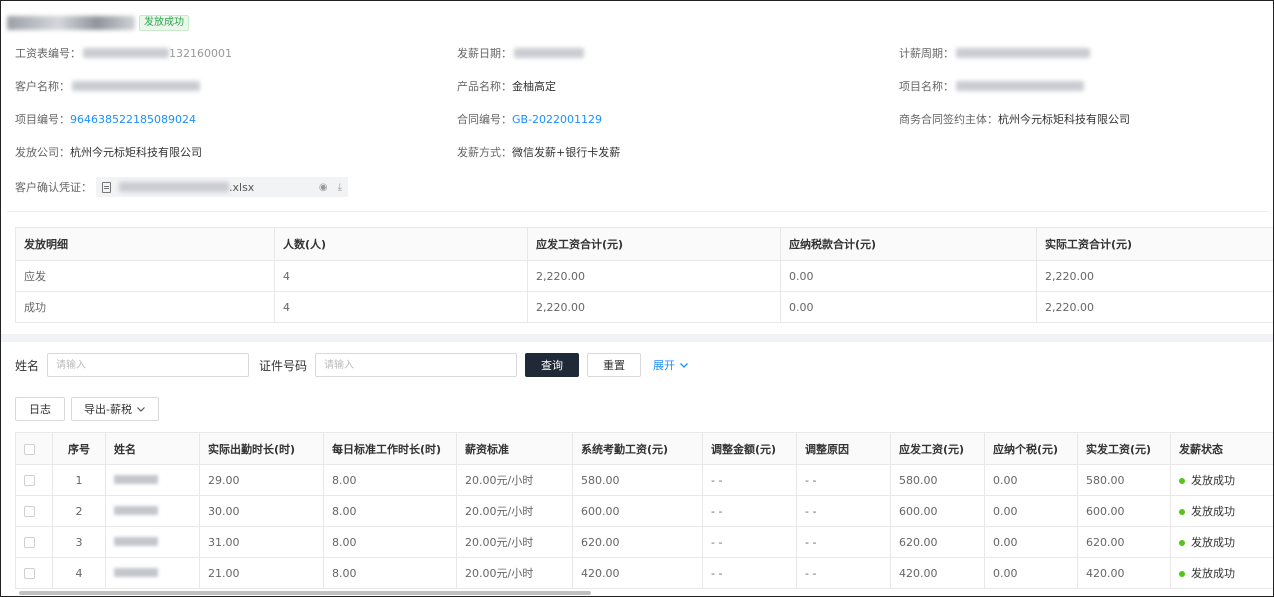 Image resolution: width=1274 pixels, height=597 pixels. Describe the element at coordinates (538, 152) in the screenshot. I see `method-field: 发薪方式： 微信发薪+银行卡发薪` at that location.